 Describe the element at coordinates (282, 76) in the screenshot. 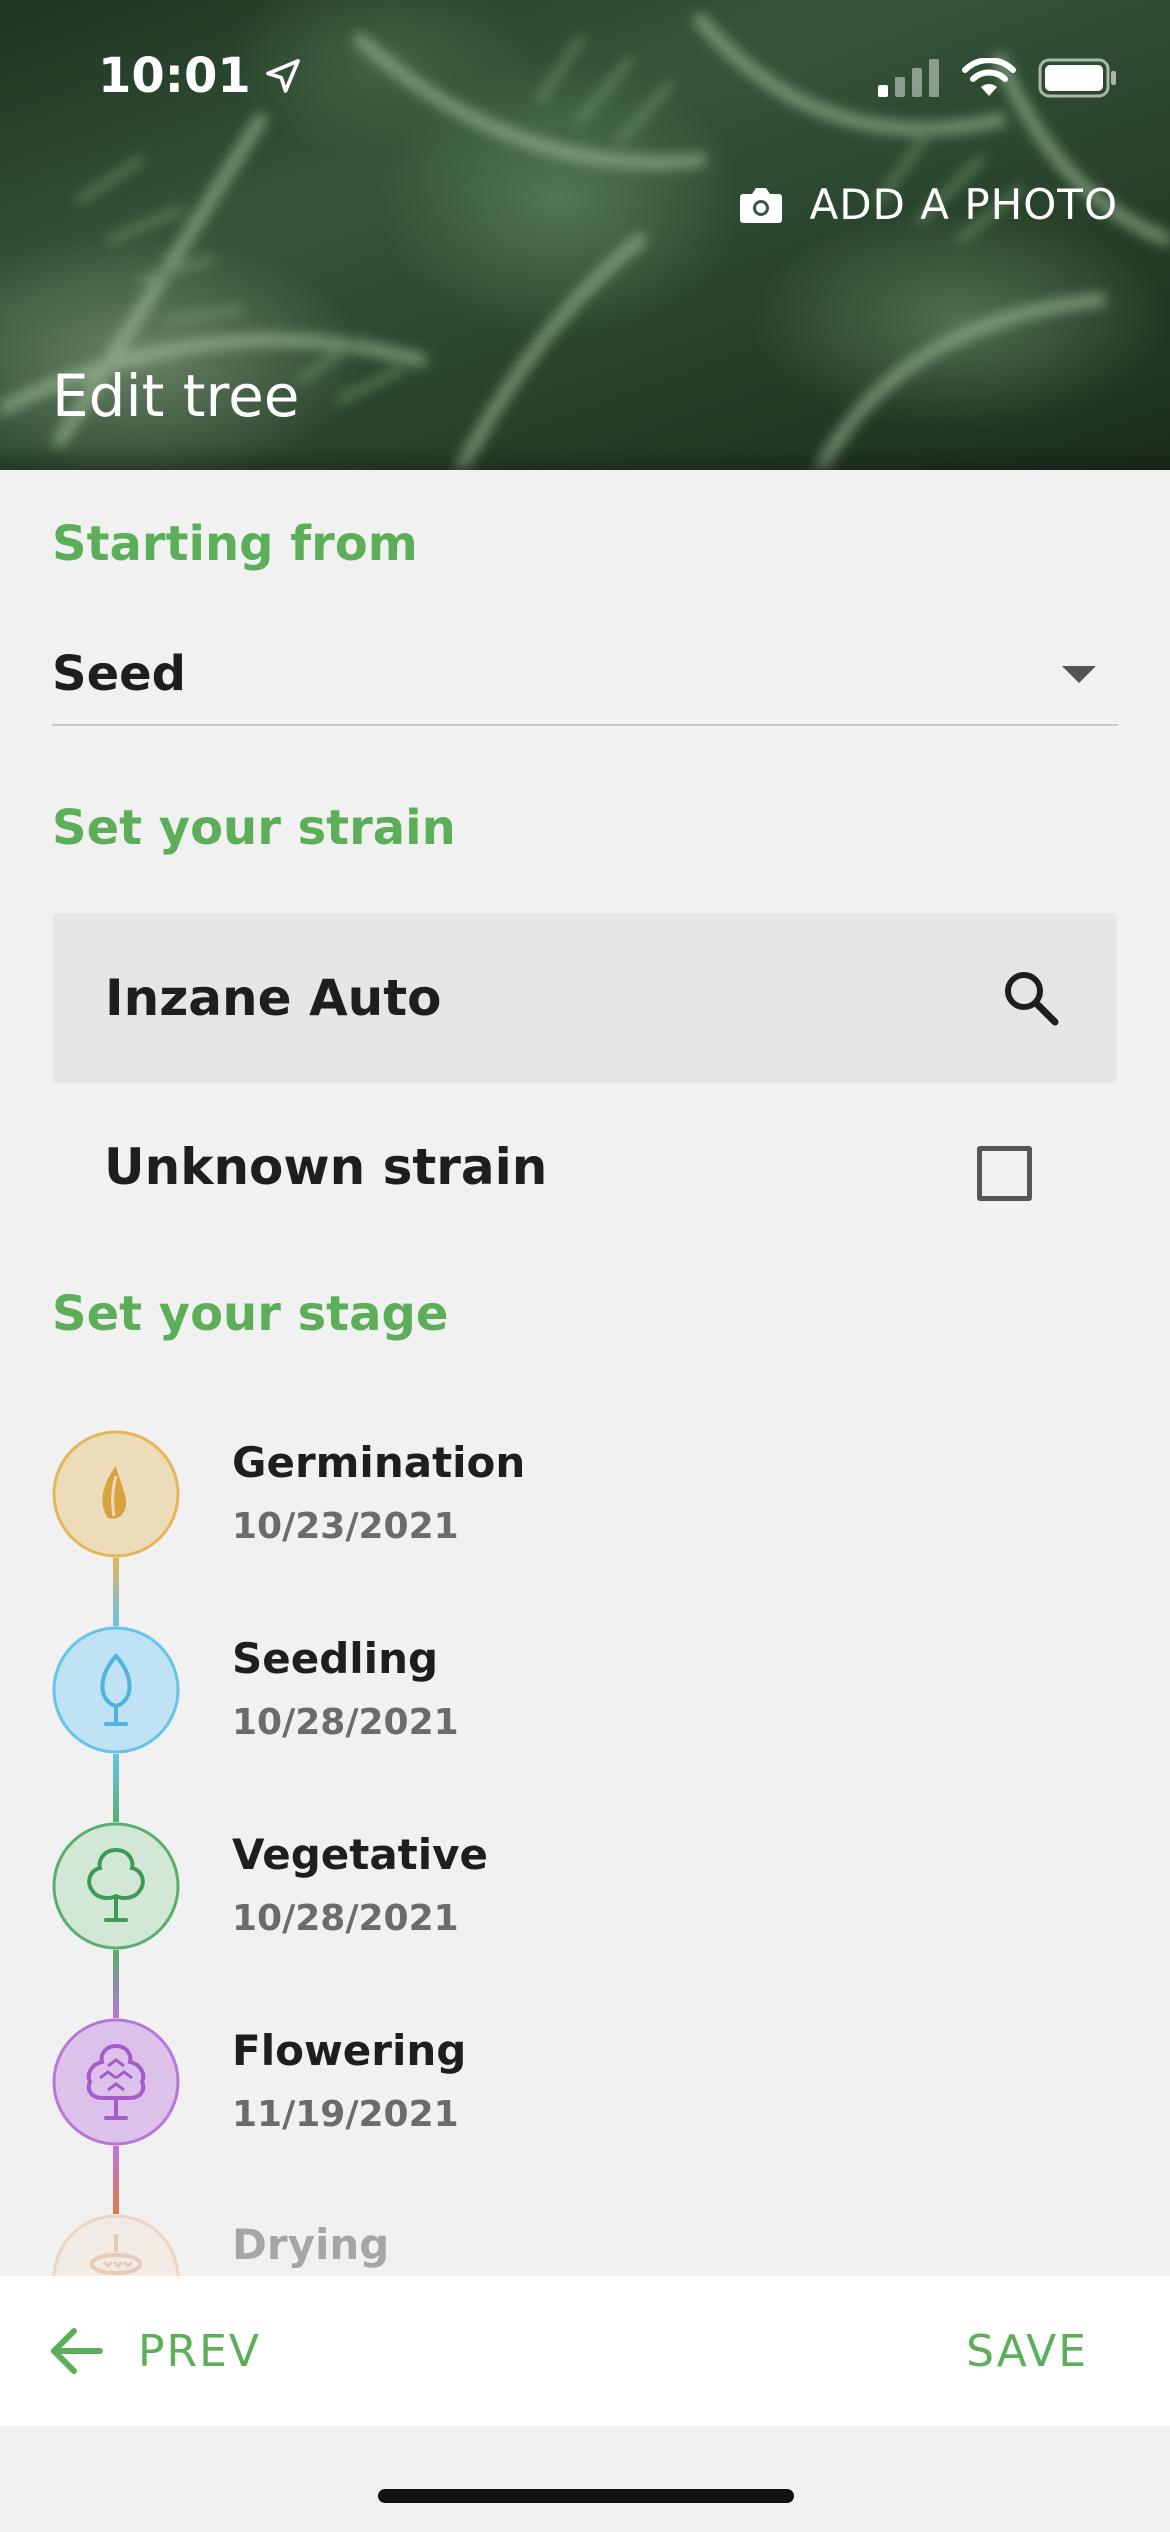

I see `location-arrow-icon` at that location.